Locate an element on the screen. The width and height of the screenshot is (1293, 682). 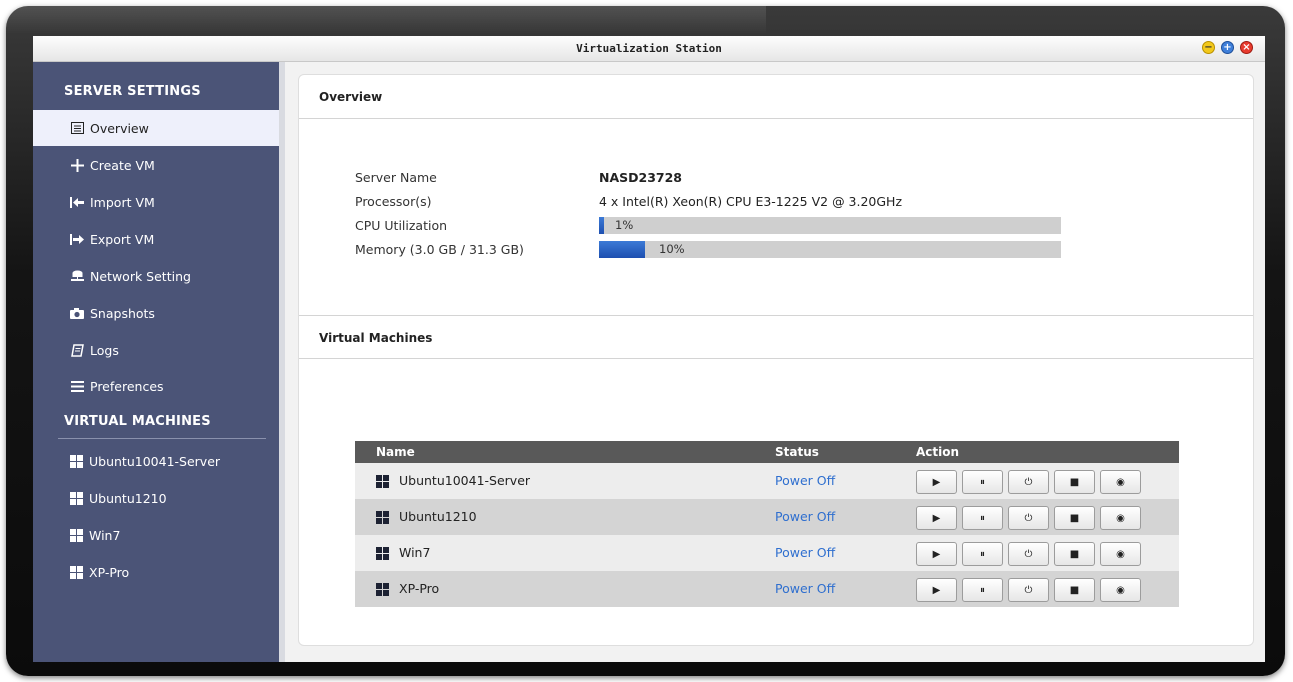
window-controls: − + × is located at coordinates (1227, 47).